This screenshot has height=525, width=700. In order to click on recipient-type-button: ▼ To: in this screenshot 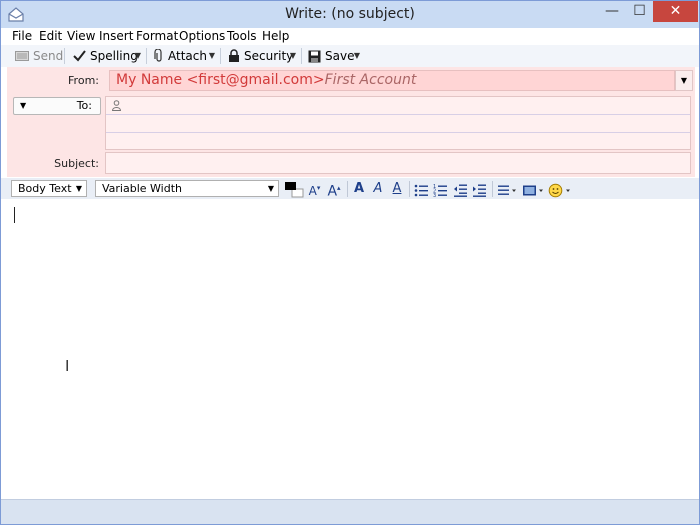, I will do `click(57, 106)`.